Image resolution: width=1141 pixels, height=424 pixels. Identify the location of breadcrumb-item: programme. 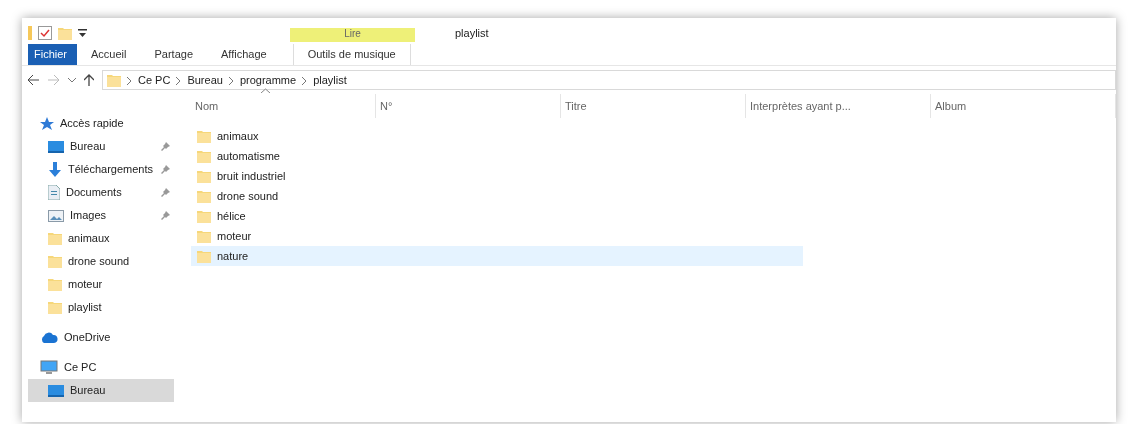
(268, 80).